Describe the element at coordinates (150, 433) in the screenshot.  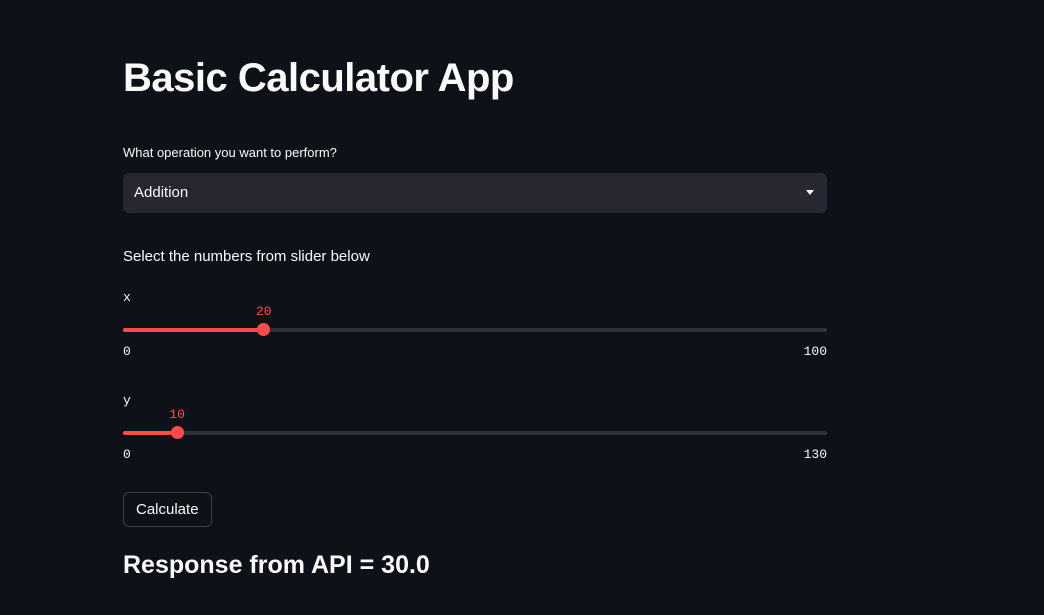
I see `slider-y-fill` at that location.